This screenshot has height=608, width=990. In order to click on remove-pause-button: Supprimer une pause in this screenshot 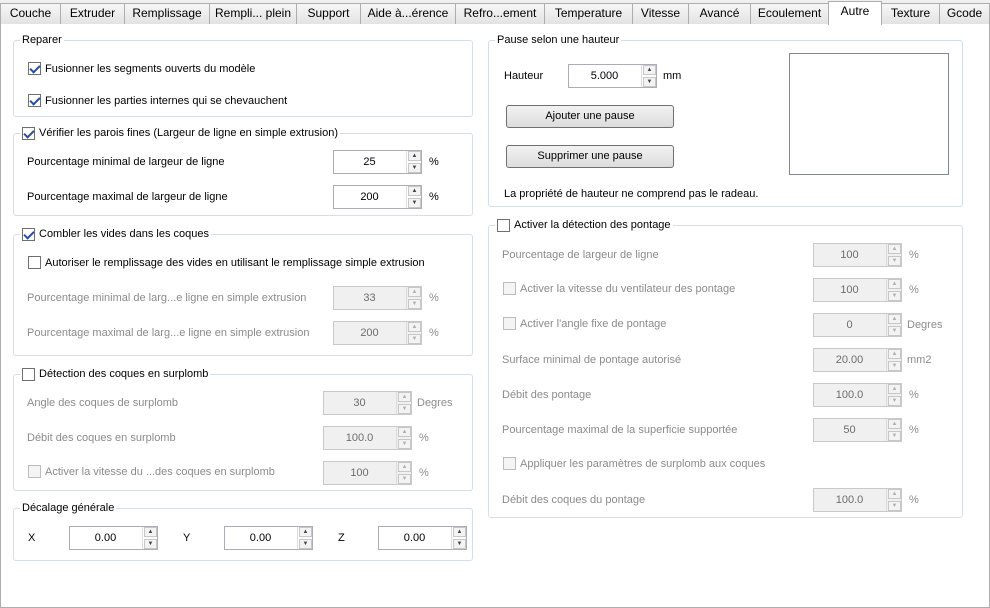, I will do `click(590, 156)`.